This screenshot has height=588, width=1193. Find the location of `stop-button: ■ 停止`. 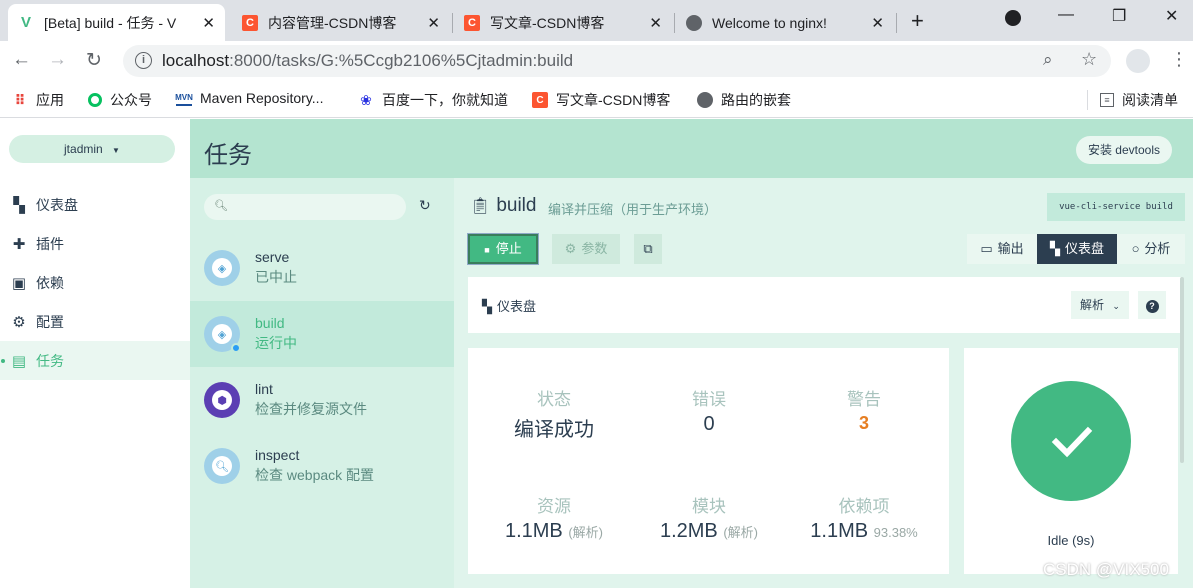

stop-button: ■ 停止 is located at coordinates (503, 249).